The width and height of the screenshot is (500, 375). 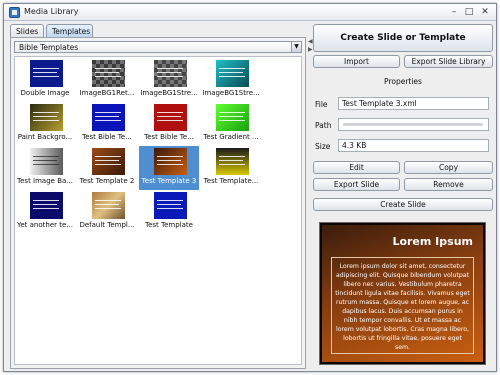 I want to click on window-title: Media Library, so click(x=51, y=11).